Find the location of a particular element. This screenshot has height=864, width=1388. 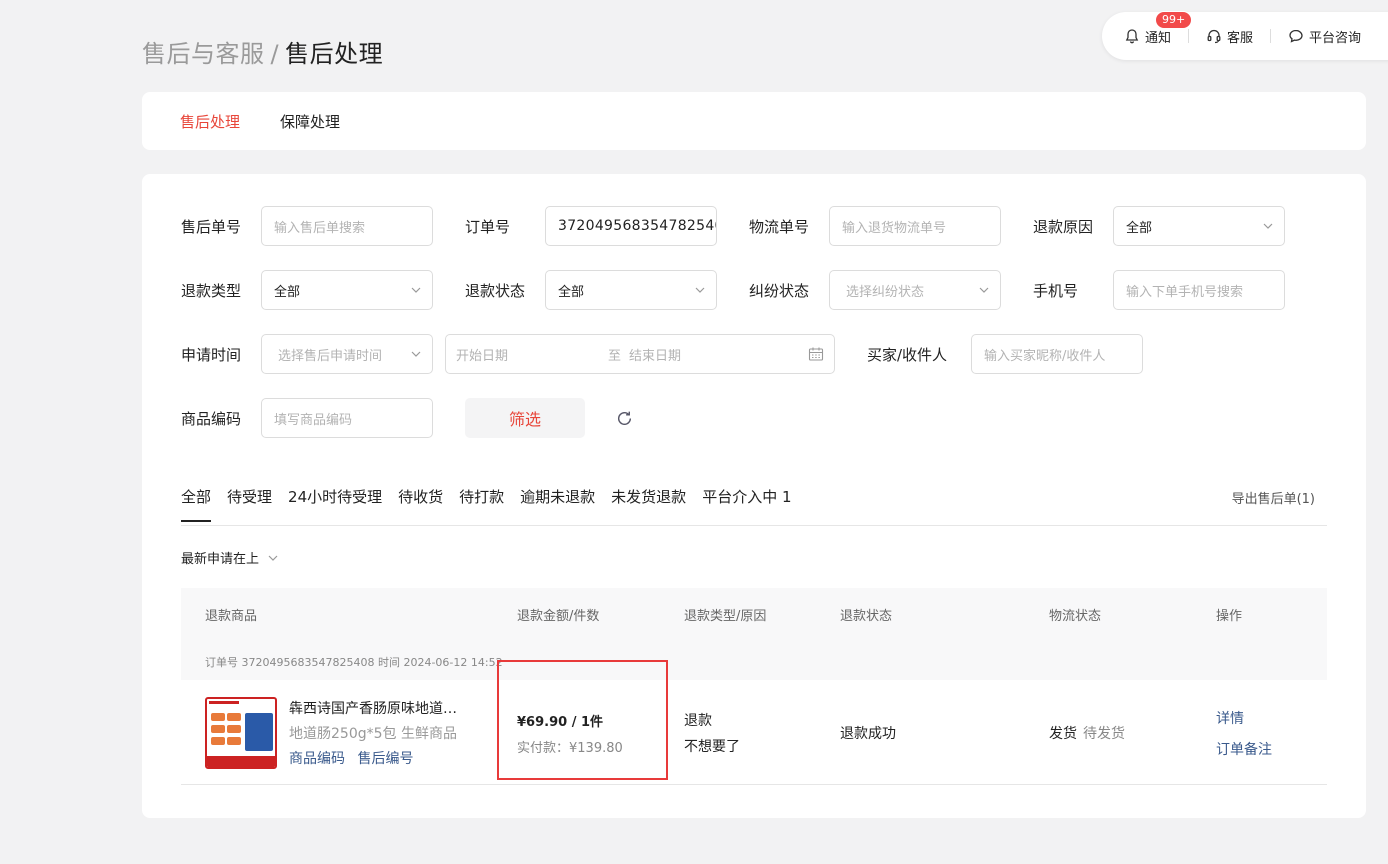

refund-reason-select: 全部 is located at coordinates (1199, 226).